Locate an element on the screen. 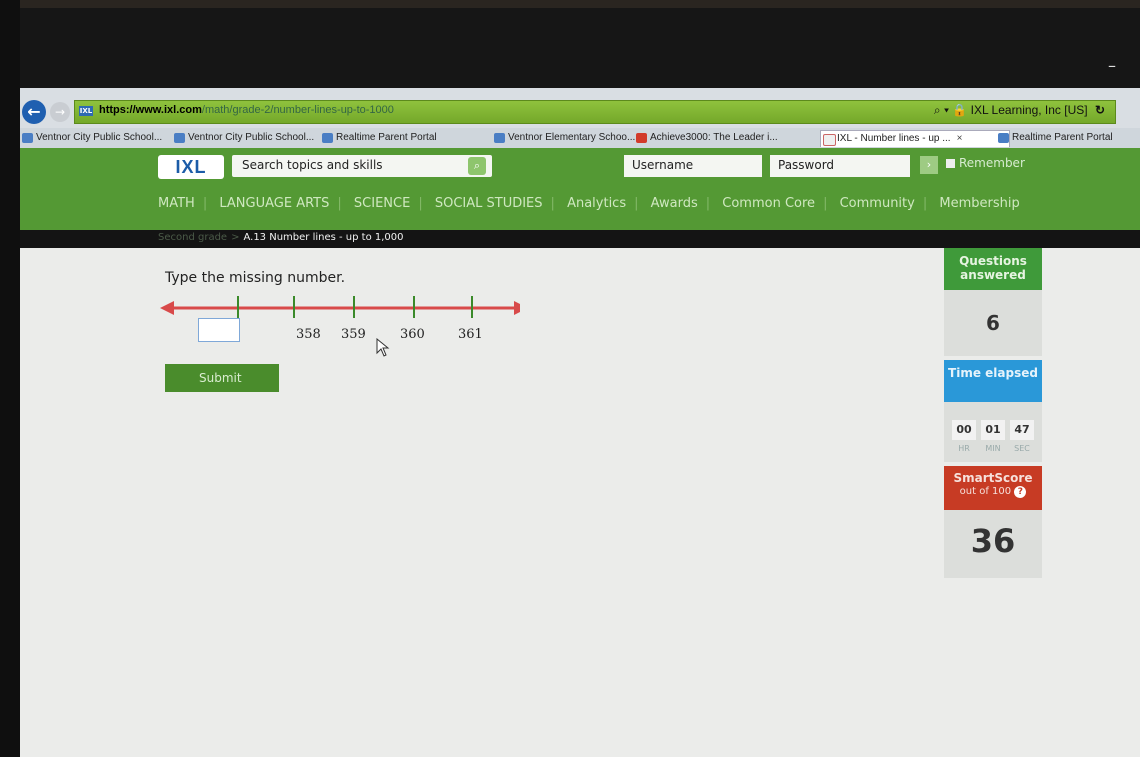 The image size is (1140, 757). tab-item-active: IXL - Number lines - up ... × is located at coordinates (915, 138).